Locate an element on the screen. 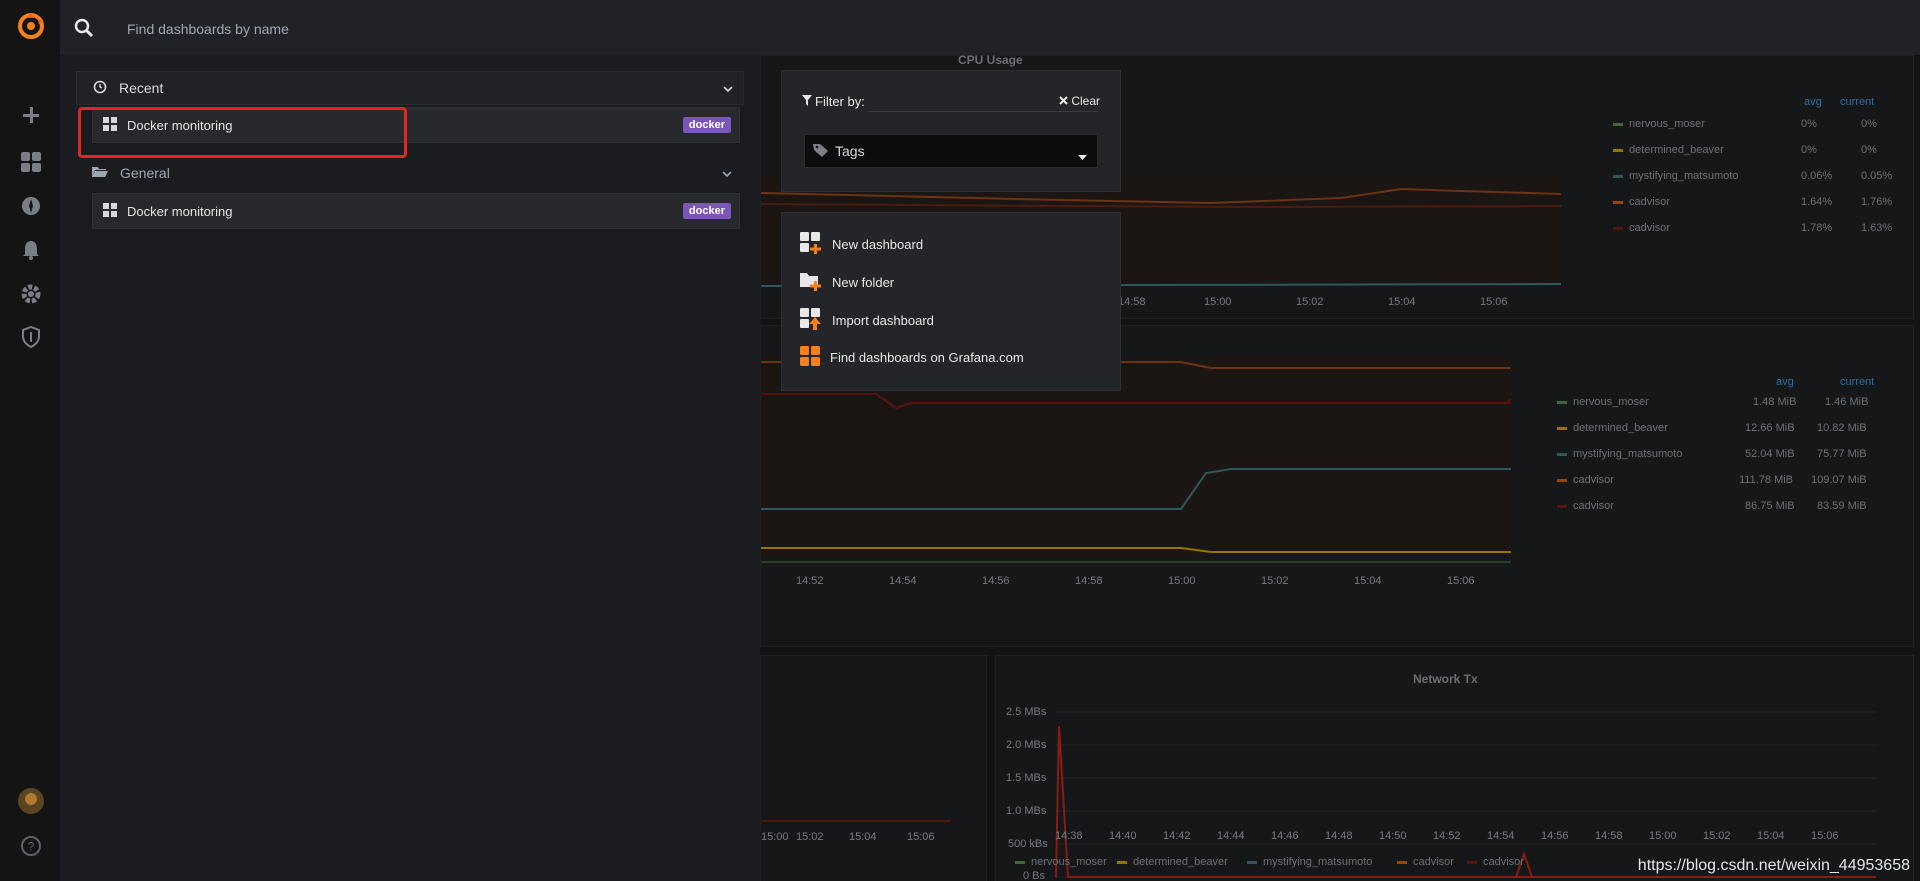 This screenshot has width=1920, height=881. new-folder-icon is located at coordinates (811, 282).